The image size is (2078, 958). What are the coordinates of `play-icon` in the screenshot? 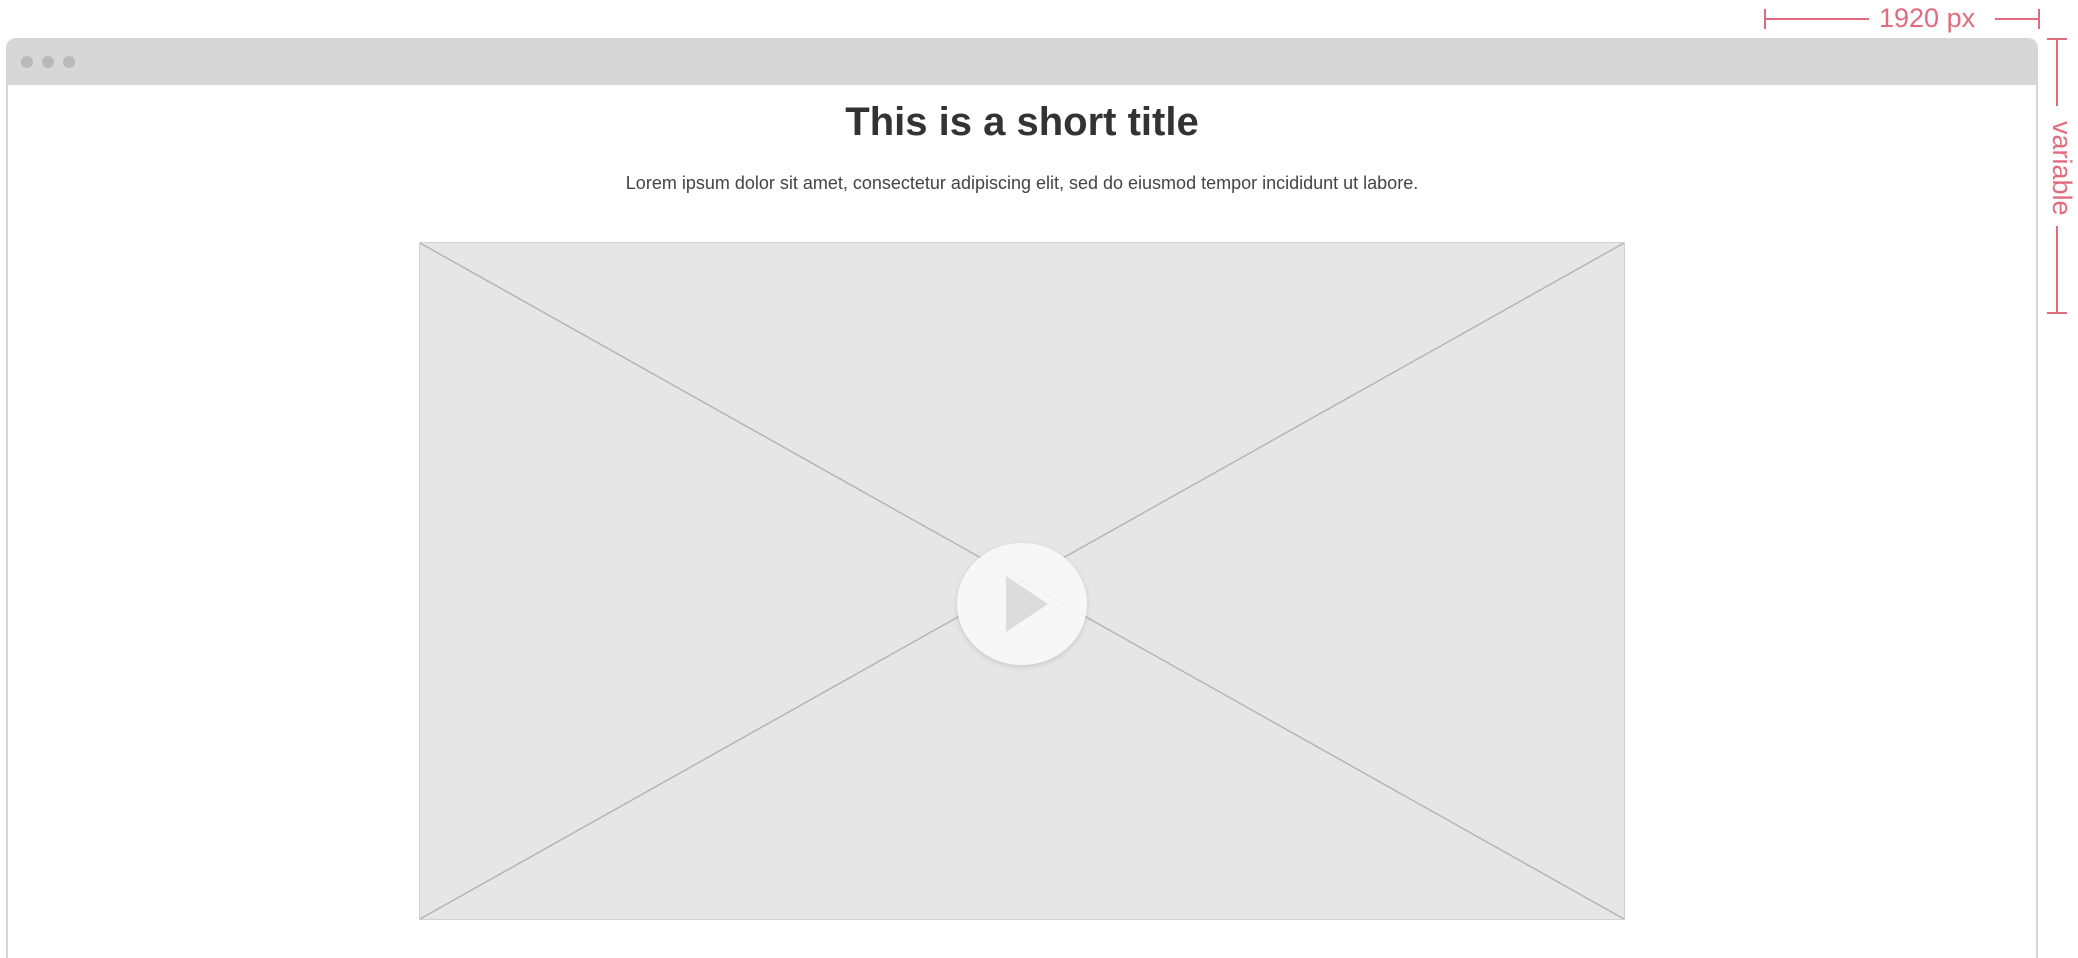 It's located at (1027, 604).